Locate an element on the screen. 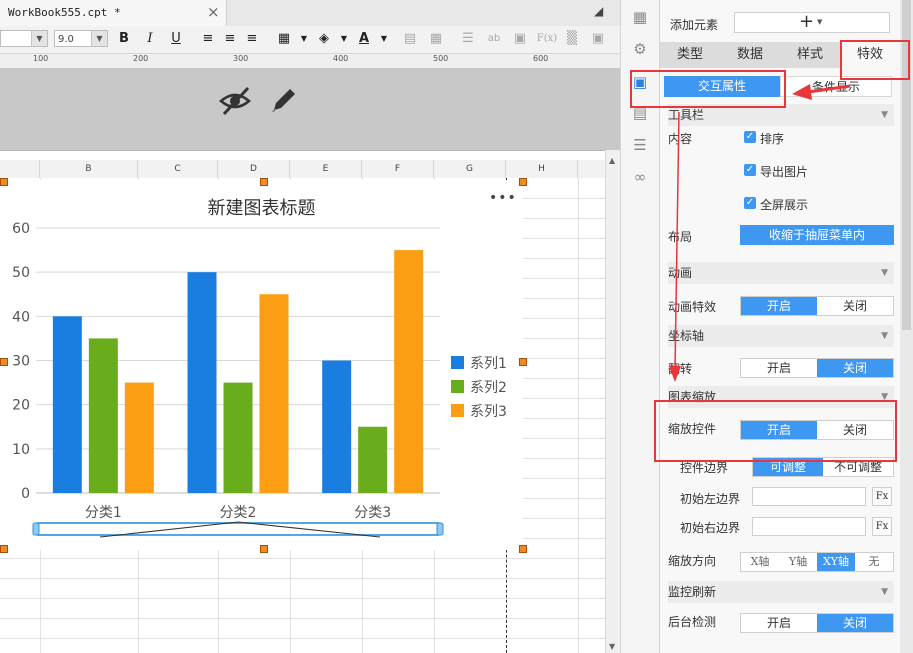 The image size is (913, 653). animation-toggle: 开启 关闭 is located at coordinates (817, 306).